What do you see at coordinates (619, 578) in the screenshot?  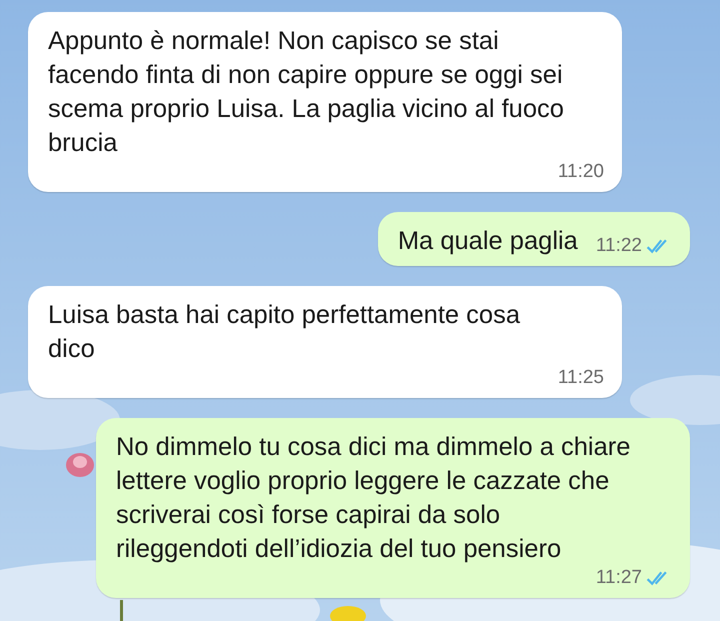 I see `message-time: 11:27` at bounding box center [619, 578].